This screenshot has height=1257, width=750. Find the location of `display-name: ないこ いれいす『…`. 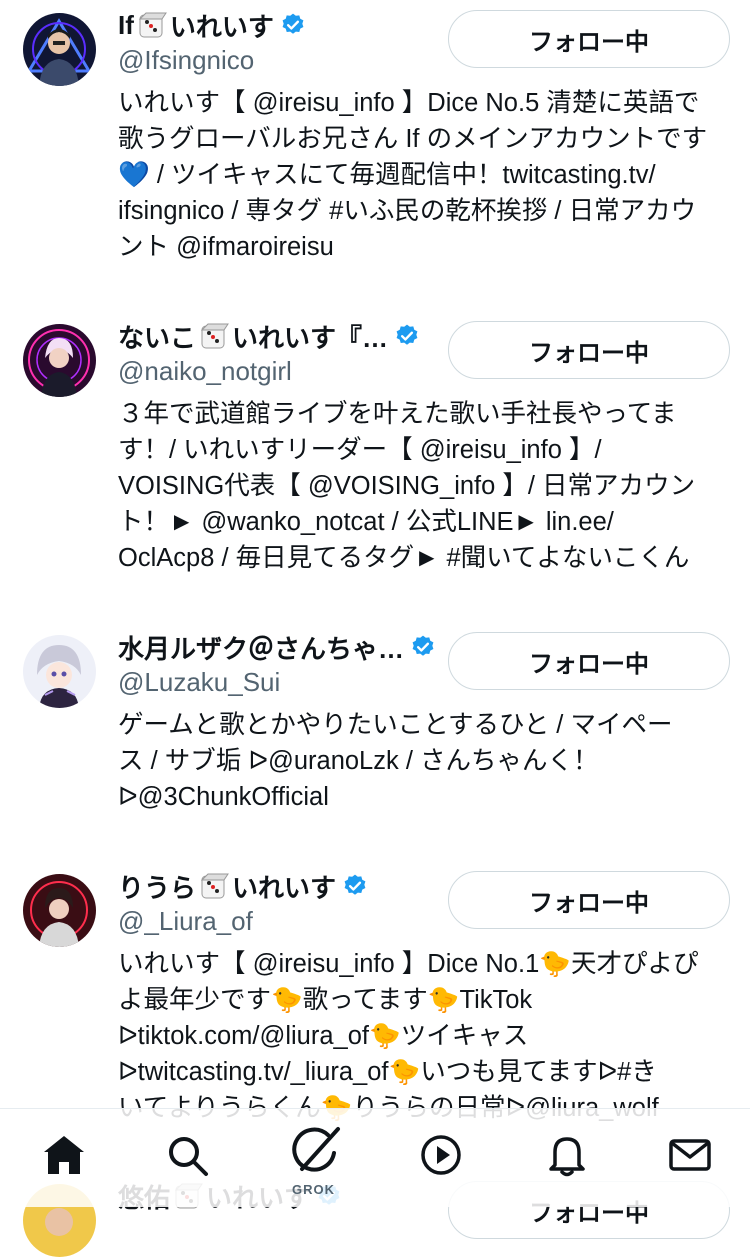

display-name: ないこ いれいす『… is located at coordinates (283, 336).